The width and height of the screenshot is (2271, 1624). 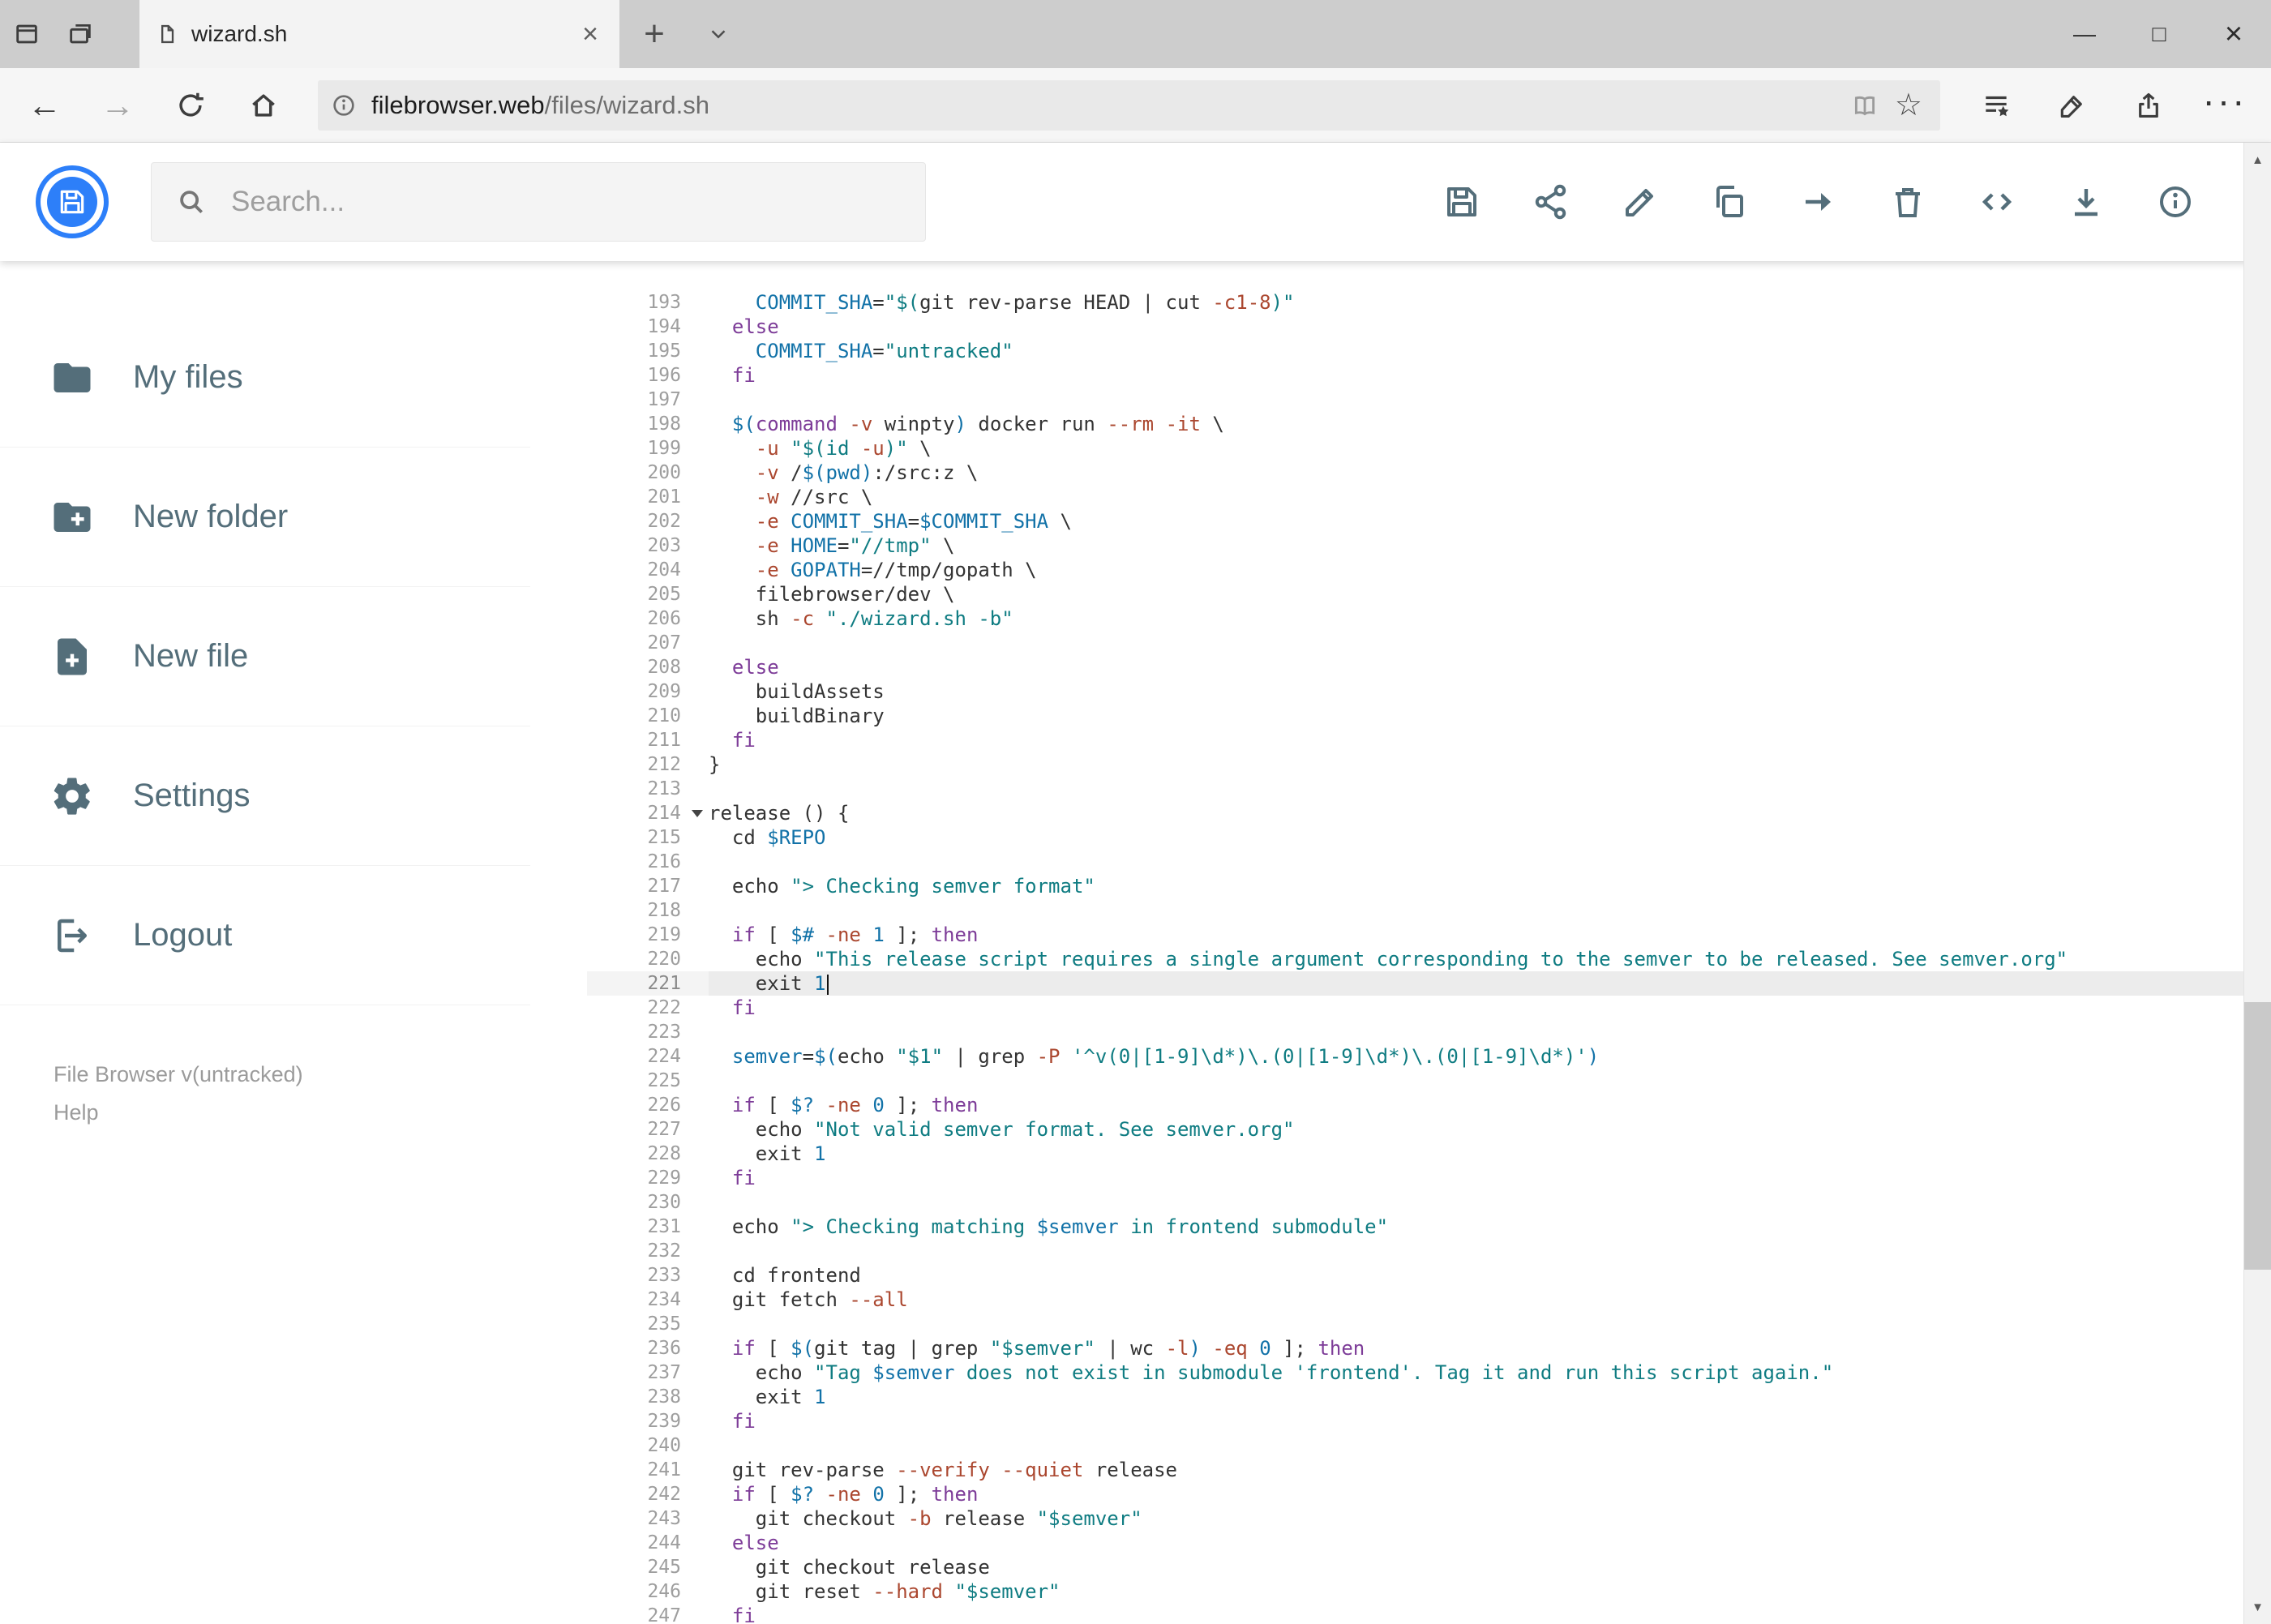 What do you see at coordinates (1996, 202) in the screenshot?
I see `code-view-button` at bounding box center [1996, 202].